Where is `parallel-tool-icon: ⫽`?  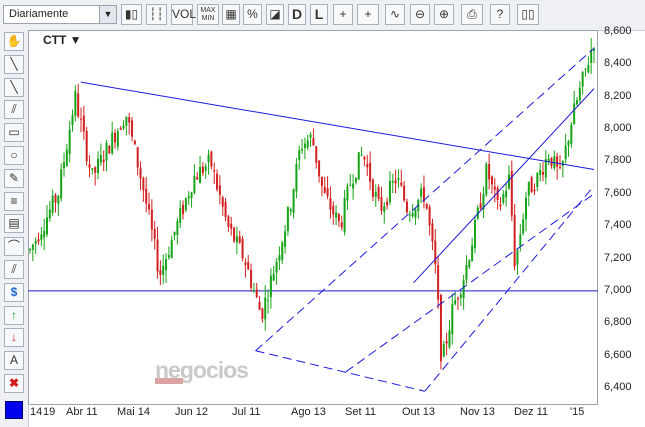 parallel-tool-icon: ⫽ is located at coordinates (14, 110).